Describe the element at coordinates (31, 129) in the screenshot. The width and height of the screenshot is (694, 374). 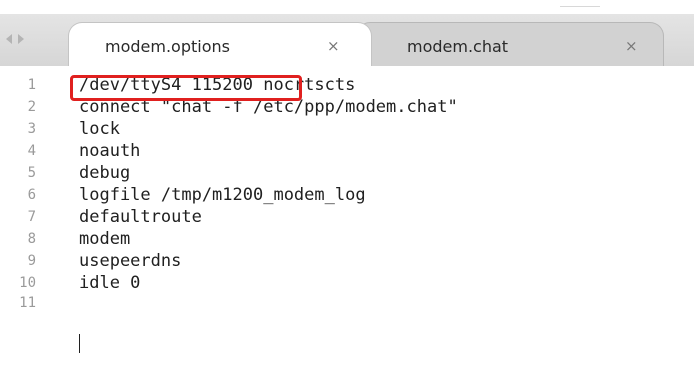
I see `line-number: 3` at that location.